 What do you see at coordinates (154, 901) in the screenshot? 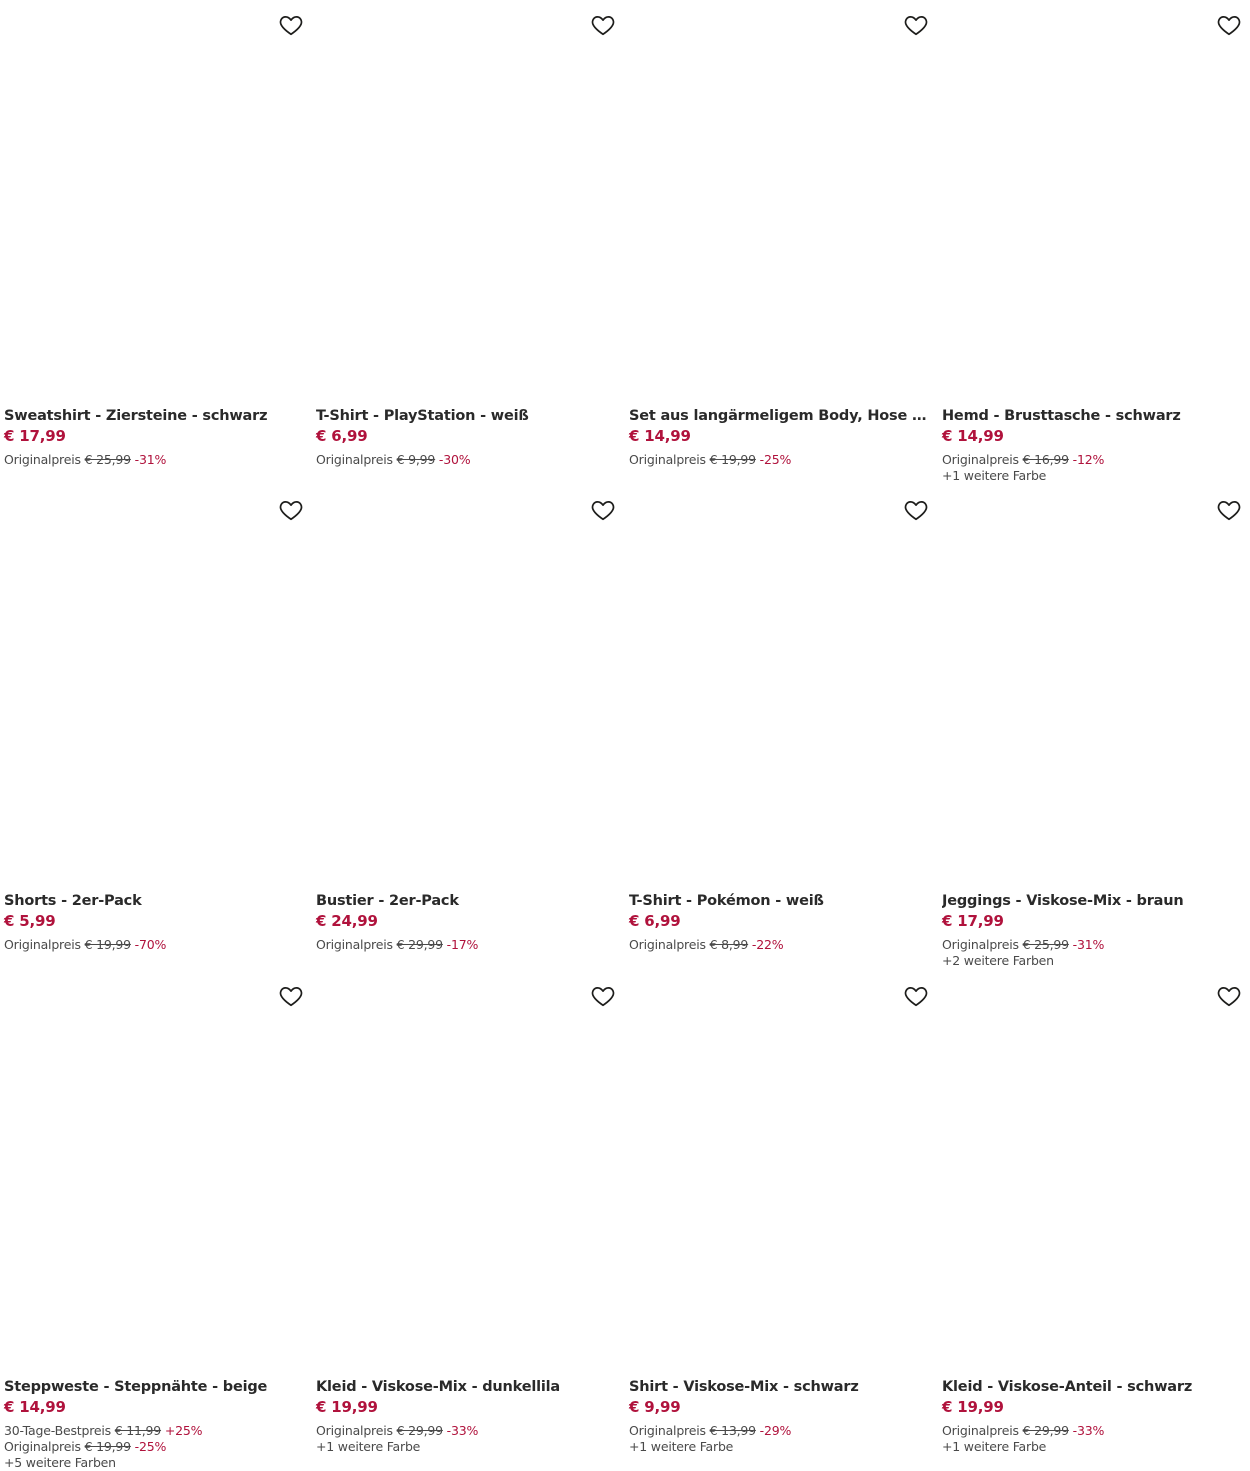
I see `product-title: Shorts - 2er-Pack` at bounding box center [154, 901].